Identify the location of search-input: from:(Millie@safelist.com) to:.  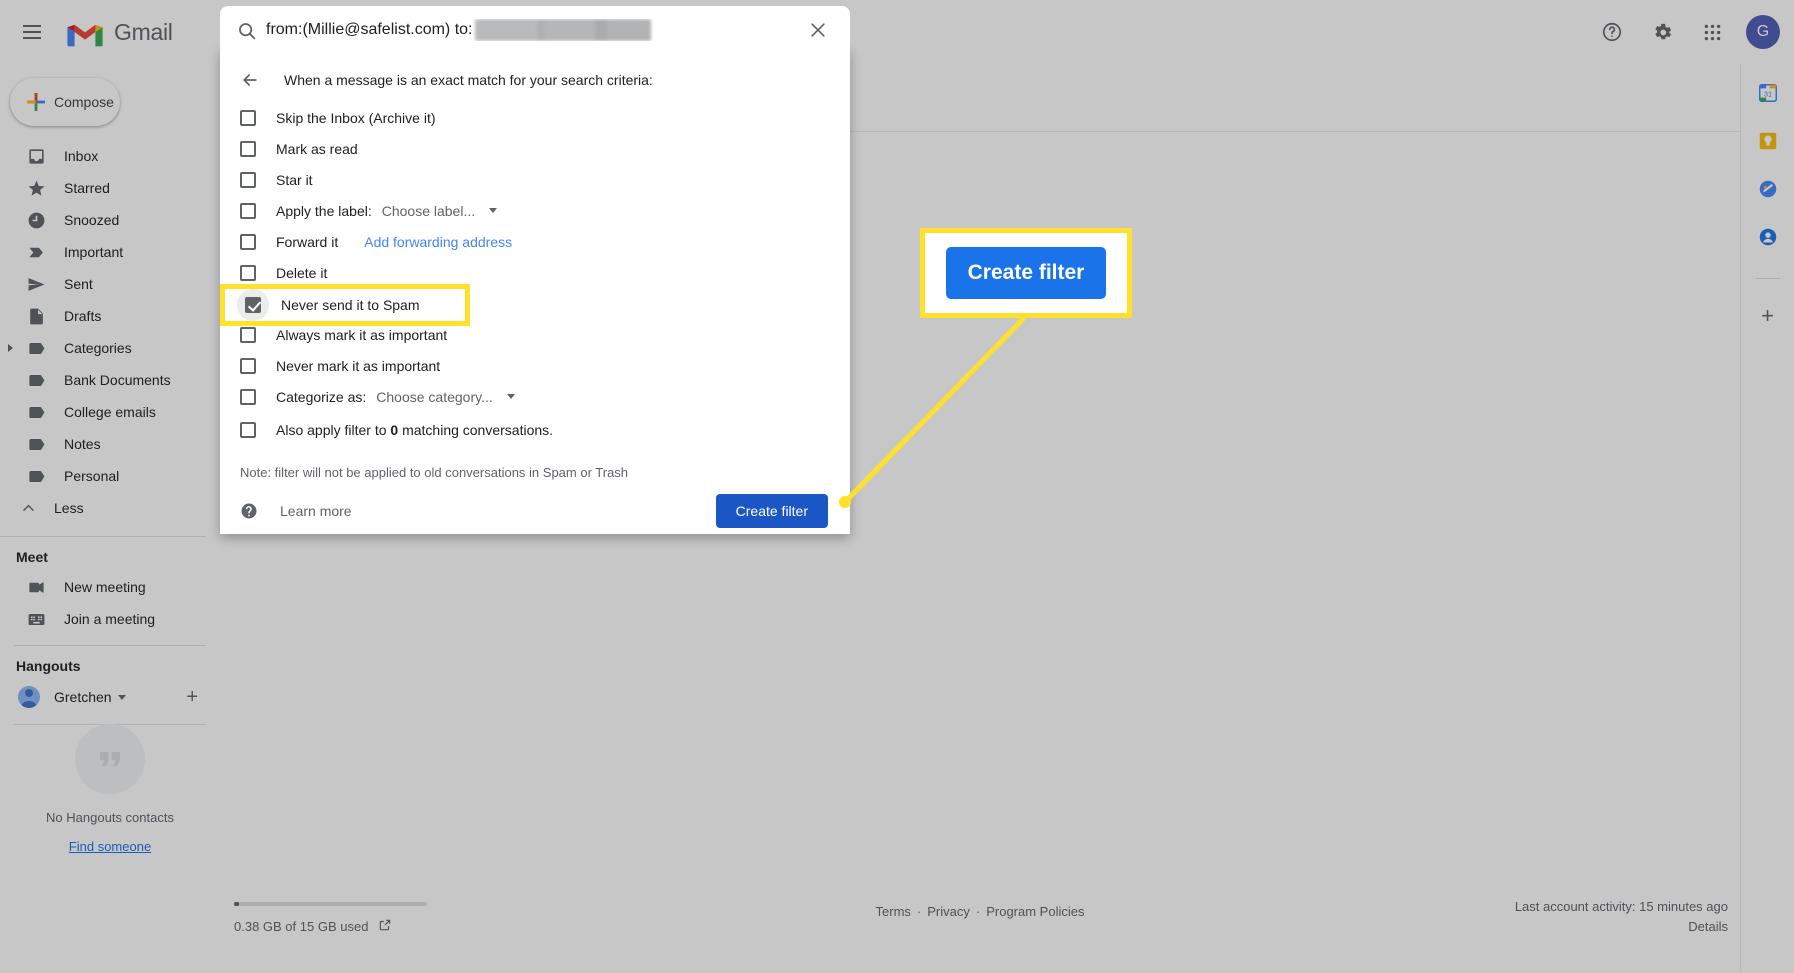
(532, 30).